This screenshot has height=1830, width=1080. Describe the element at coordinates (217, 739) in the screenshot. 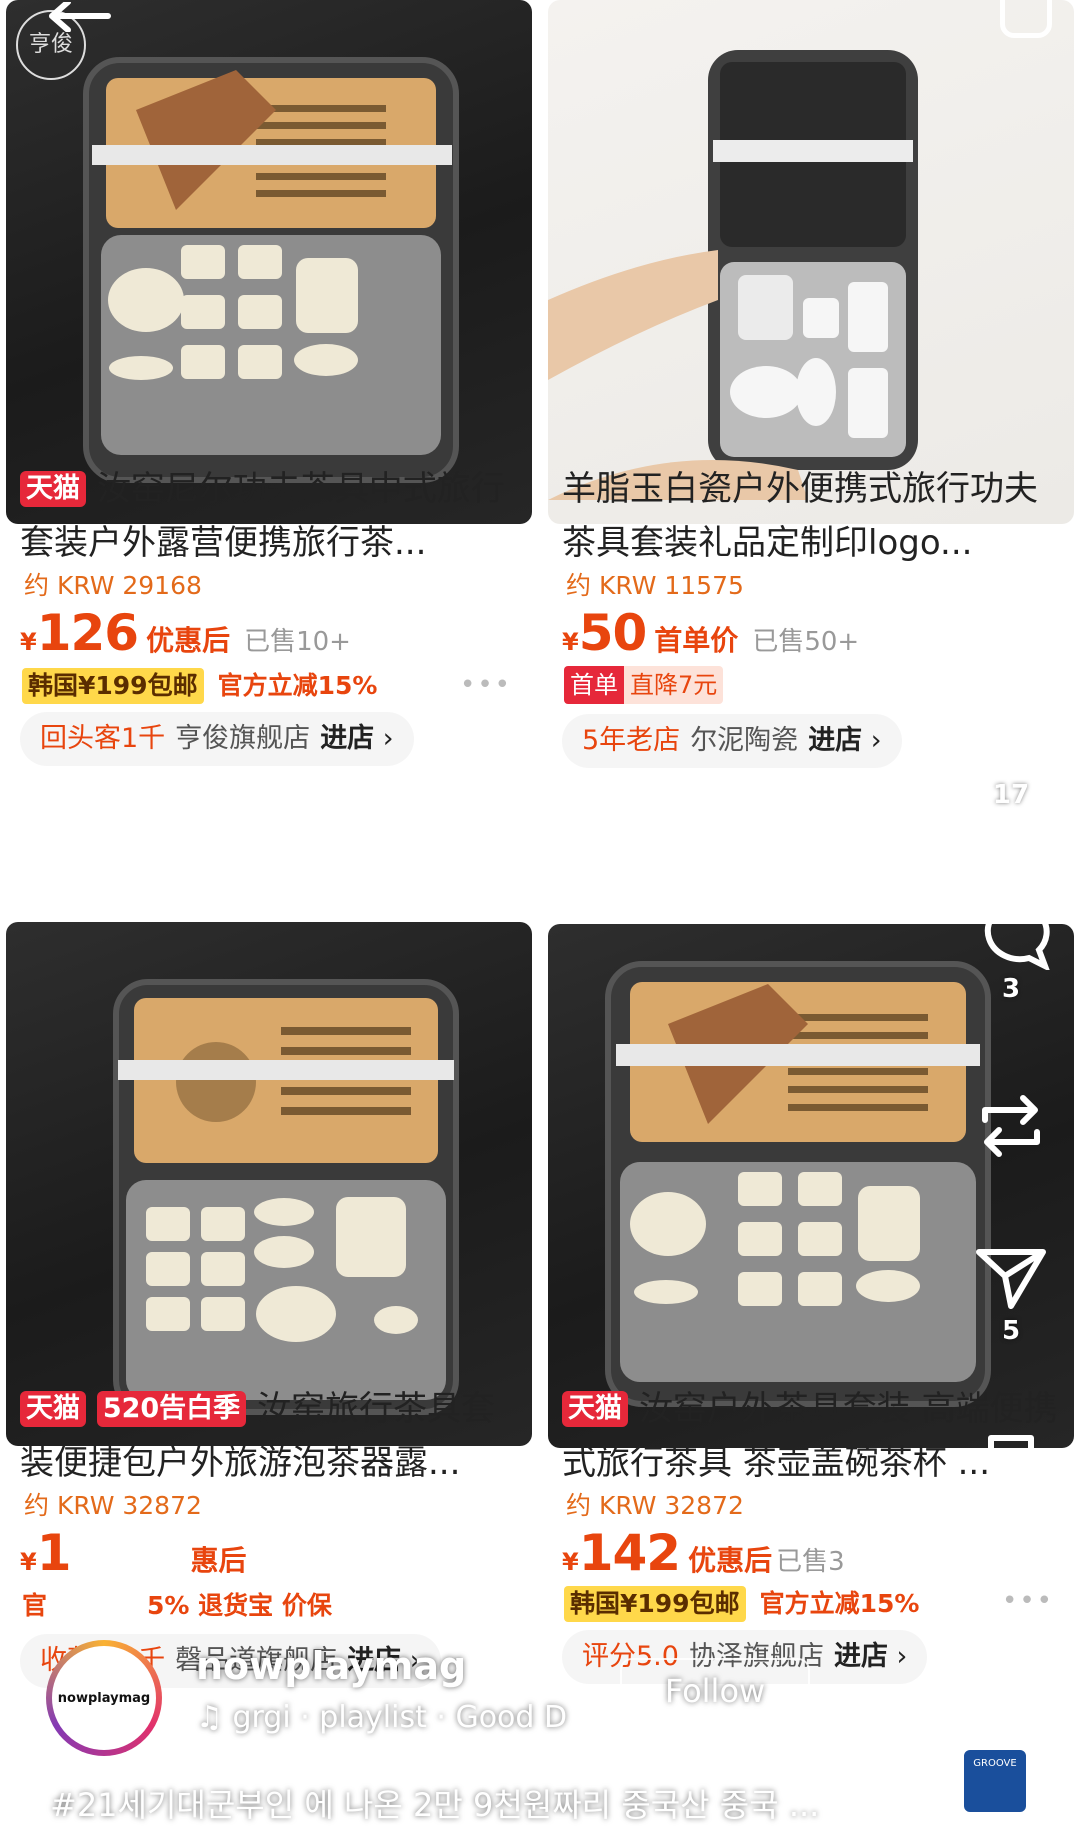

I see `store-link: 回头客1千 亨俊旗舰店 进店 ›` at that location.